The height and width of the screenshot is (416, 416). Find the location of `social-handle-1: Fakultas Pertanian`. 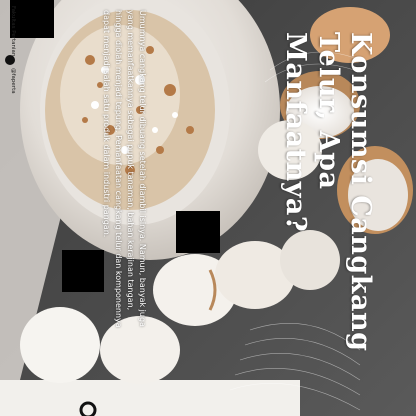

social-handle-1: Fakultas Pertanian is located at coordinates (13, 31).